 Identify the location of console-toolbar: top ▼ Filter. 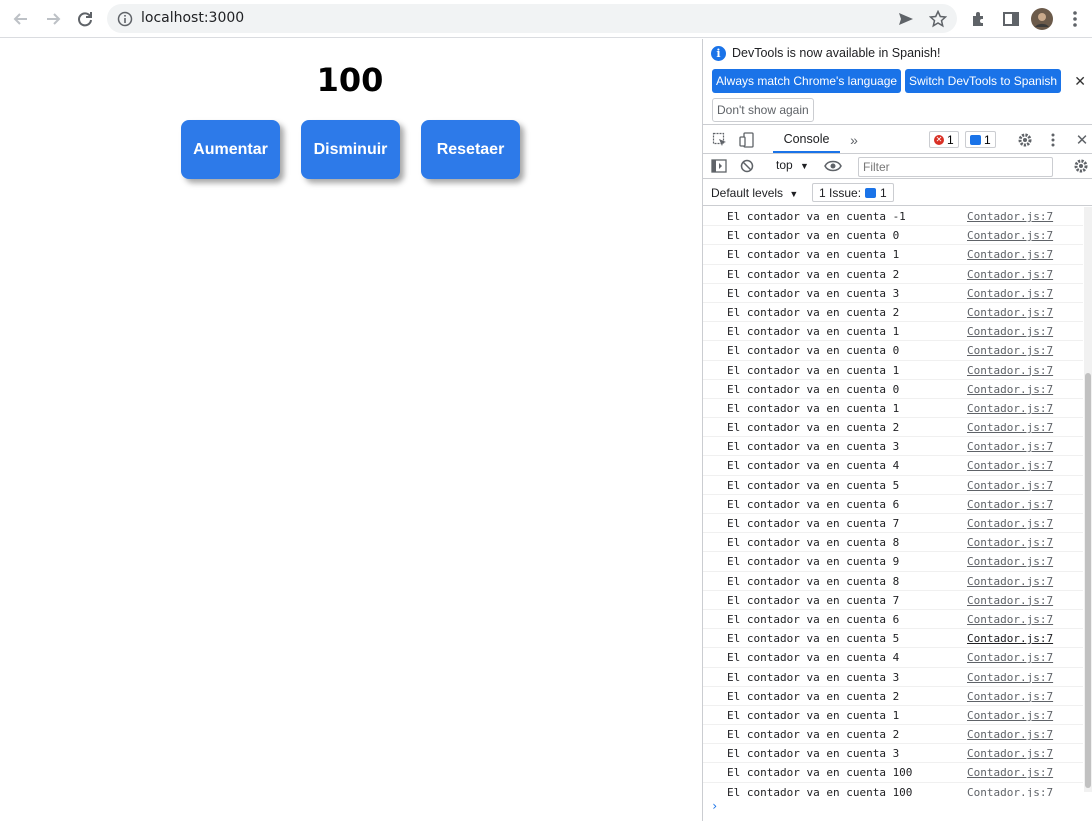
(897, 166).